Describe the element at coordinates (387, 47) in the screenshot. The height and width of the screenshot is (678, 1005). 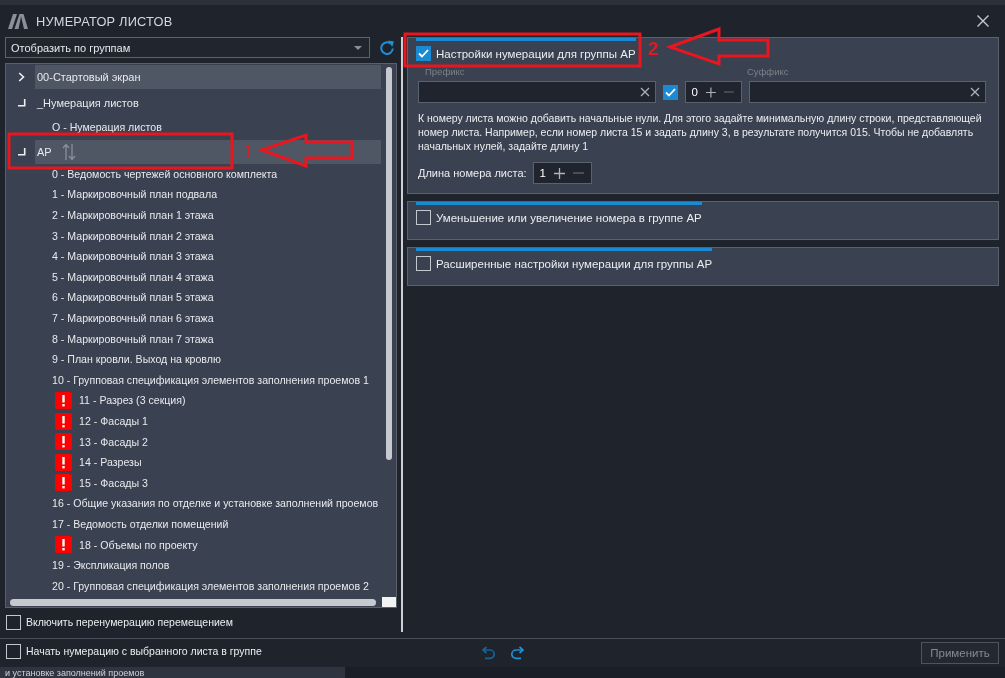
I see `refresh-icon` at that location.